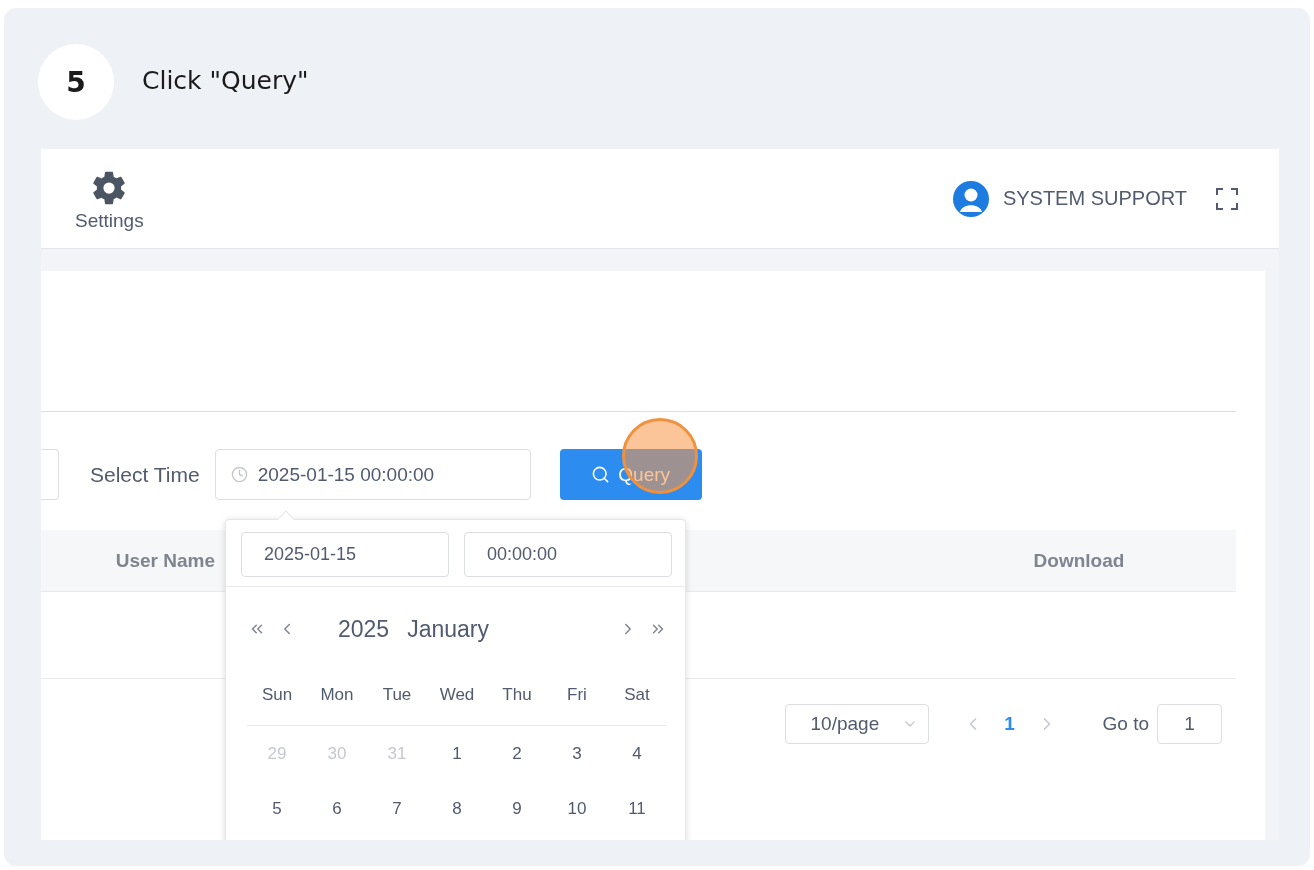 This screenshot has width=1314, height=870. I want to click on calendar-day: 3, so click(577, 753).